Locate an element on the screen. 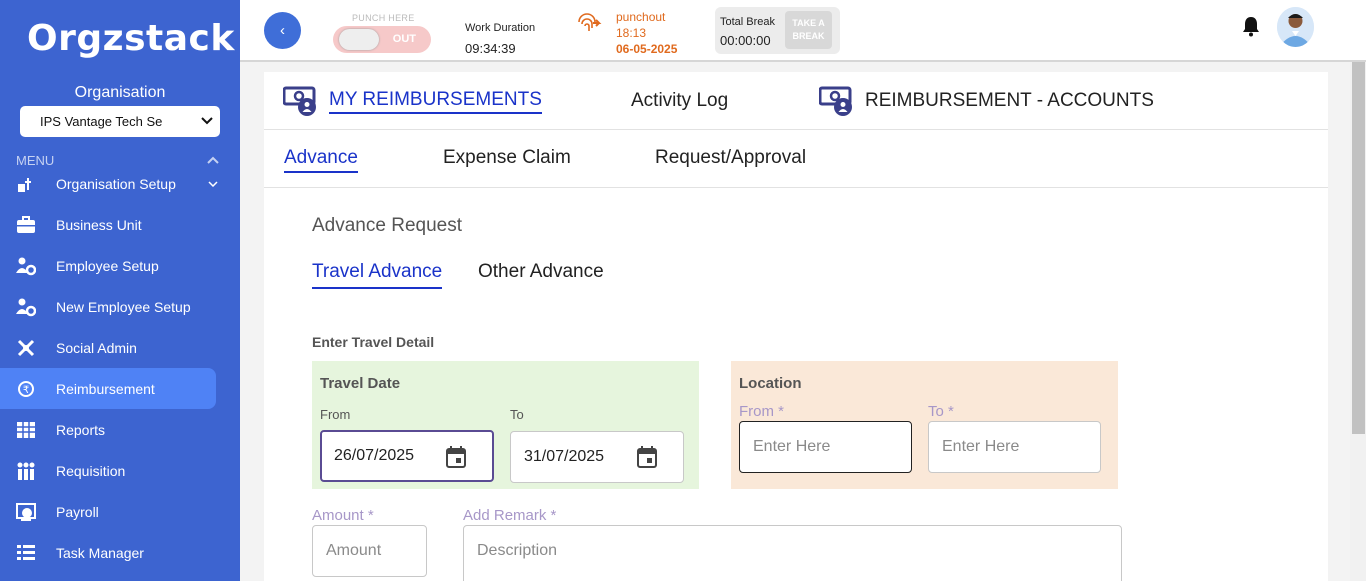 Image resolution: width=1366 pixels, height=581 pixels. location-from-label: From * is located at coordinates (761, 411).